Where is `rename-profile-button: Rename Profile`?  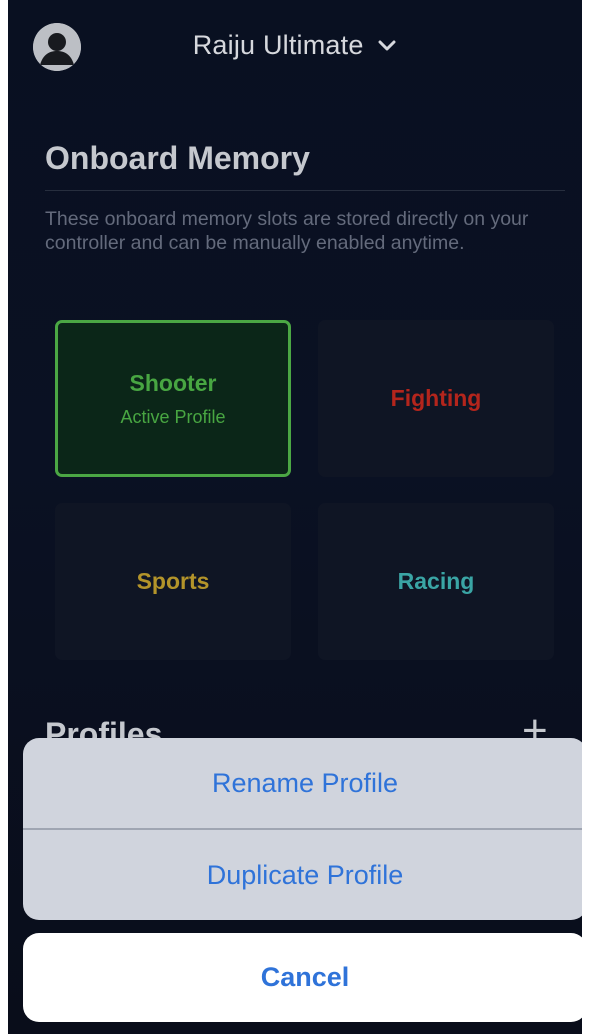 rename-profile-button: Rename Profile is located at coordinates (305, 783).